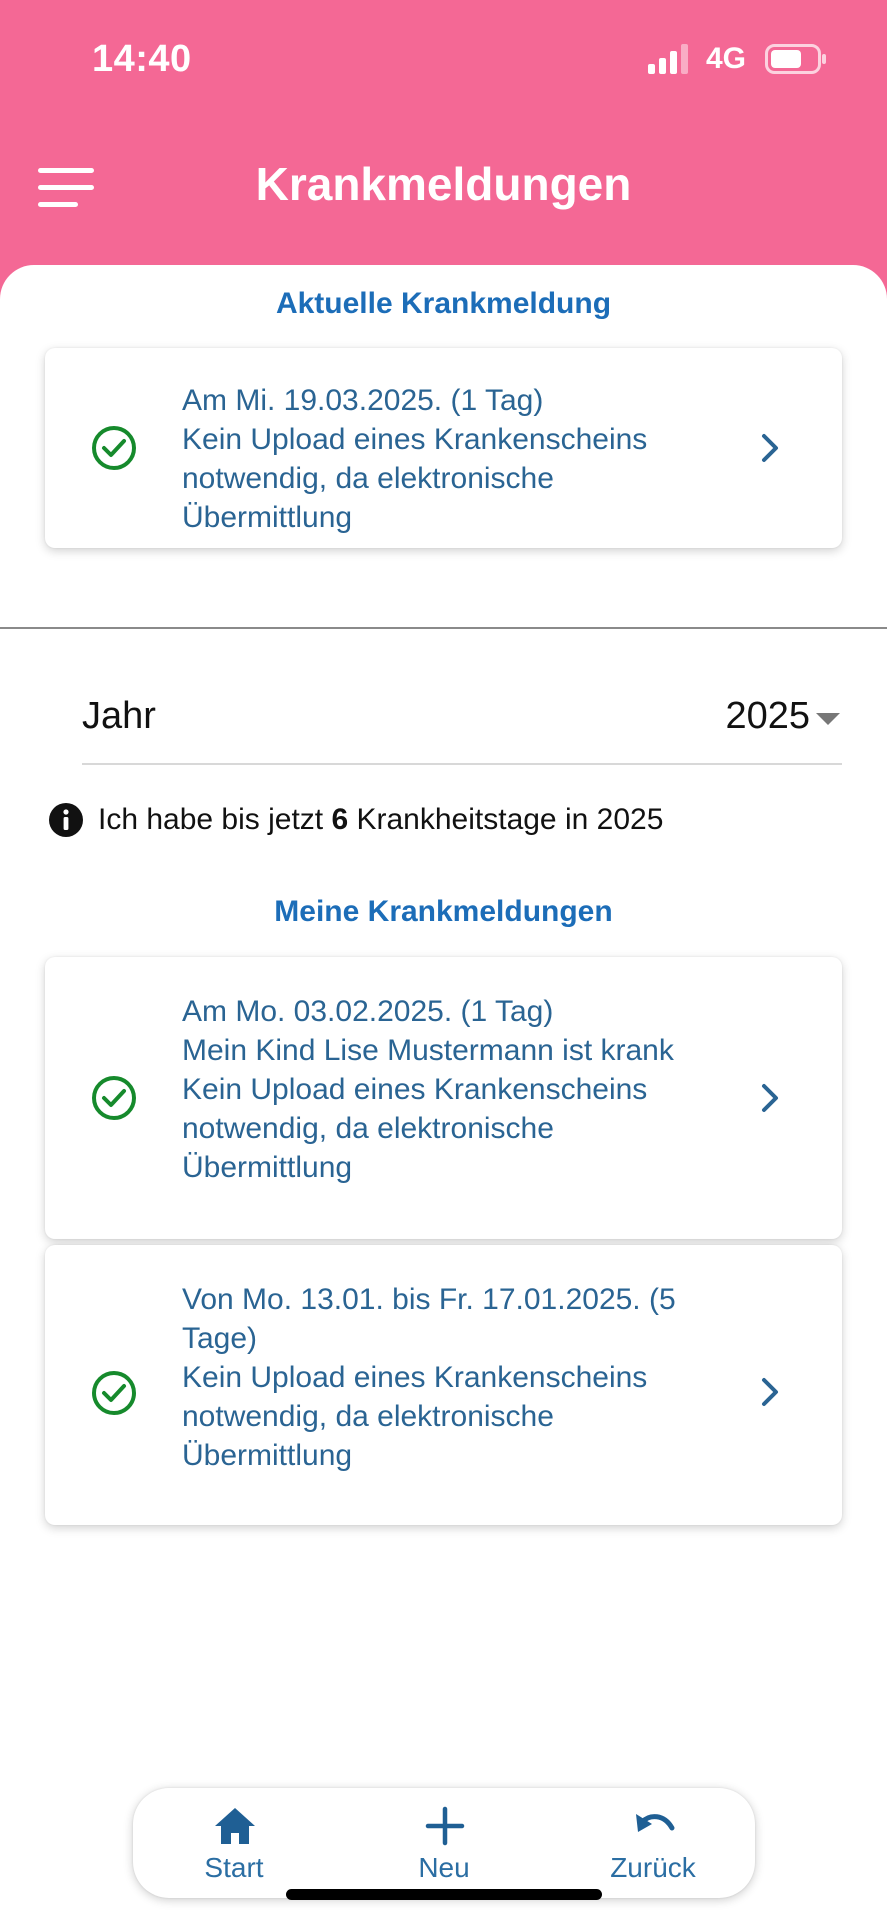 This screenshot has height=1920, width=887. What do you see at coordinates (653, 1867) in the screenshot?
I see `nav-back-label: Zurück` at bounding box center [653, 1867].